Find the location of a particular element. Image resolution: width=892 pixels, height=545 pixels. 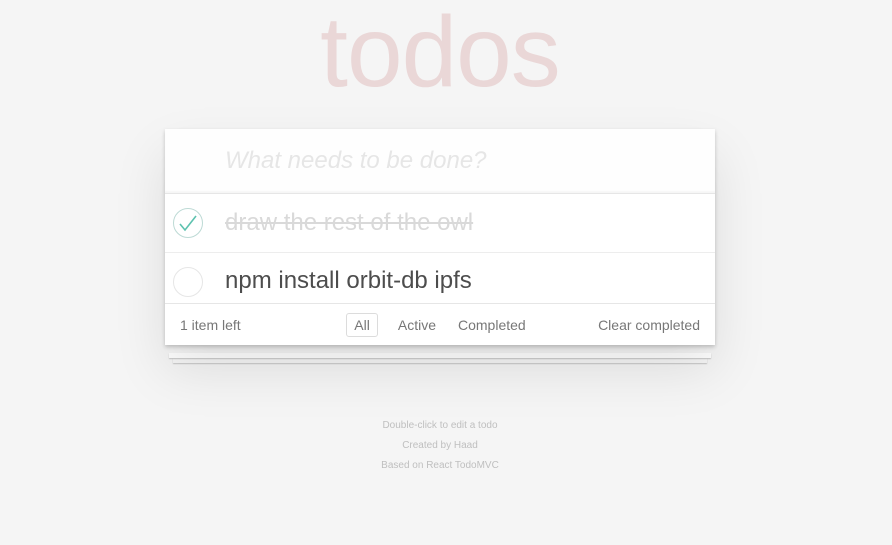

info-credit: Created by Haad is located at coordinates (440, 445).